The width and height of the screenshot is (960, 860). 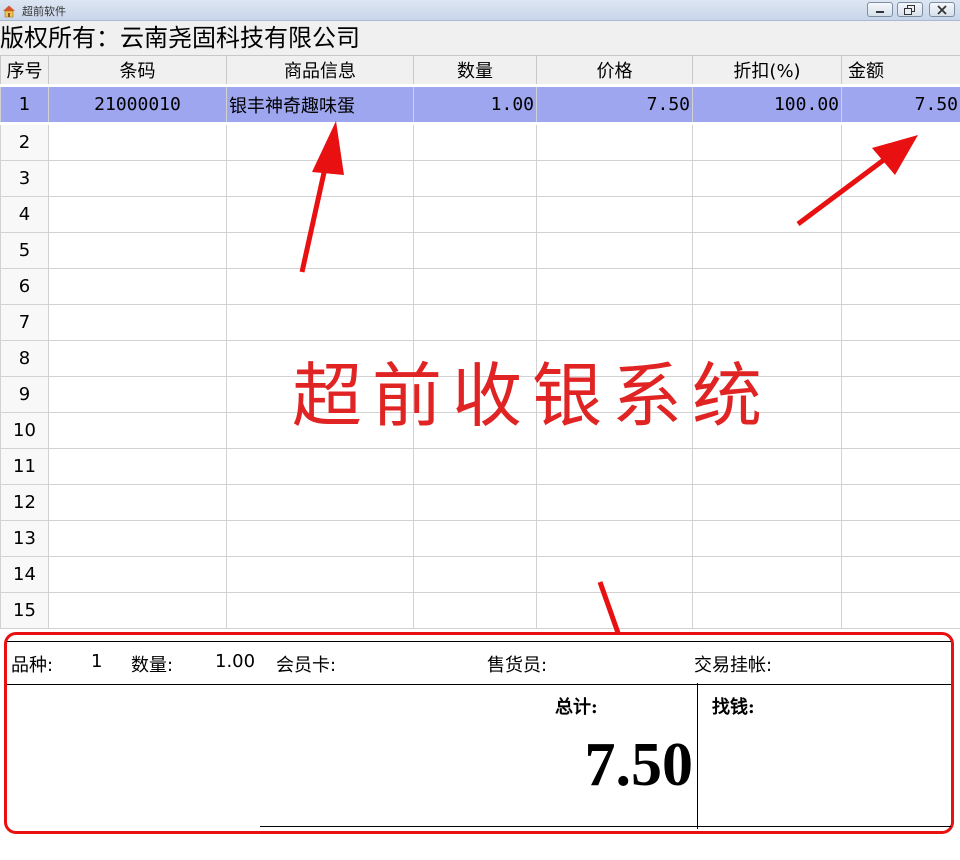 I want to click on header-discount: 折扣(%), so click(x=767, y=70).